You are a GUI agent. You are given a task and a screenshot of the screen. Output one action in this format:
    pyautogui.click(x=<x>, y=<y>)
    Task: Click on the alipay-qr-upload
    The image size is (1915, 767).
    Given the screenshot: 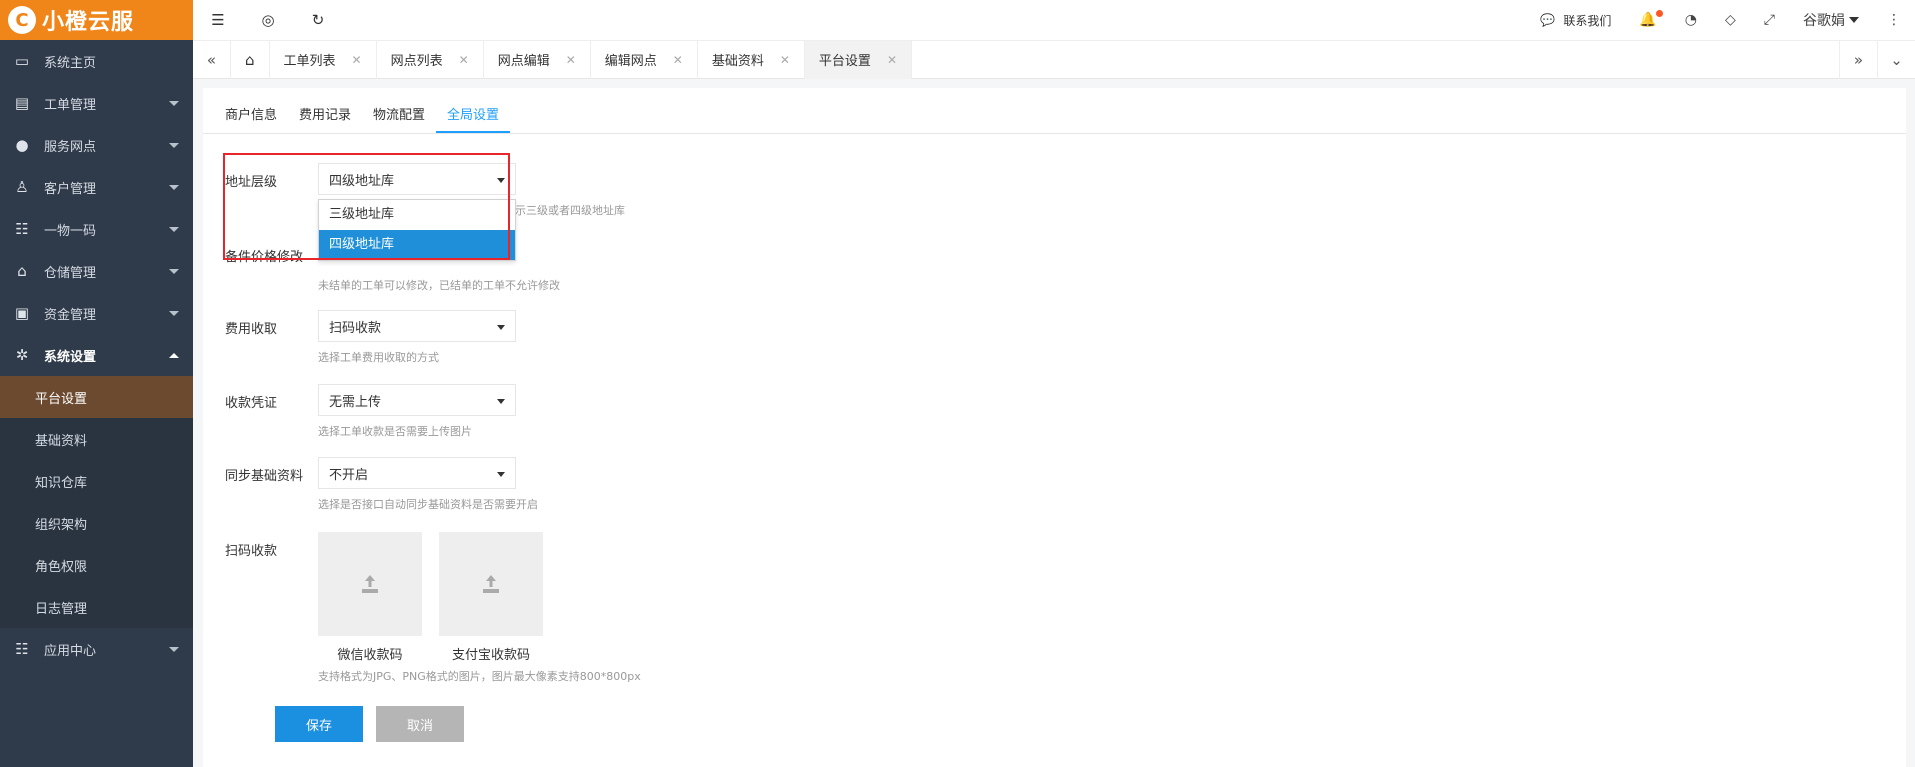 What is the action you would take?
    pyautogui.click(x=491, y=584)
    